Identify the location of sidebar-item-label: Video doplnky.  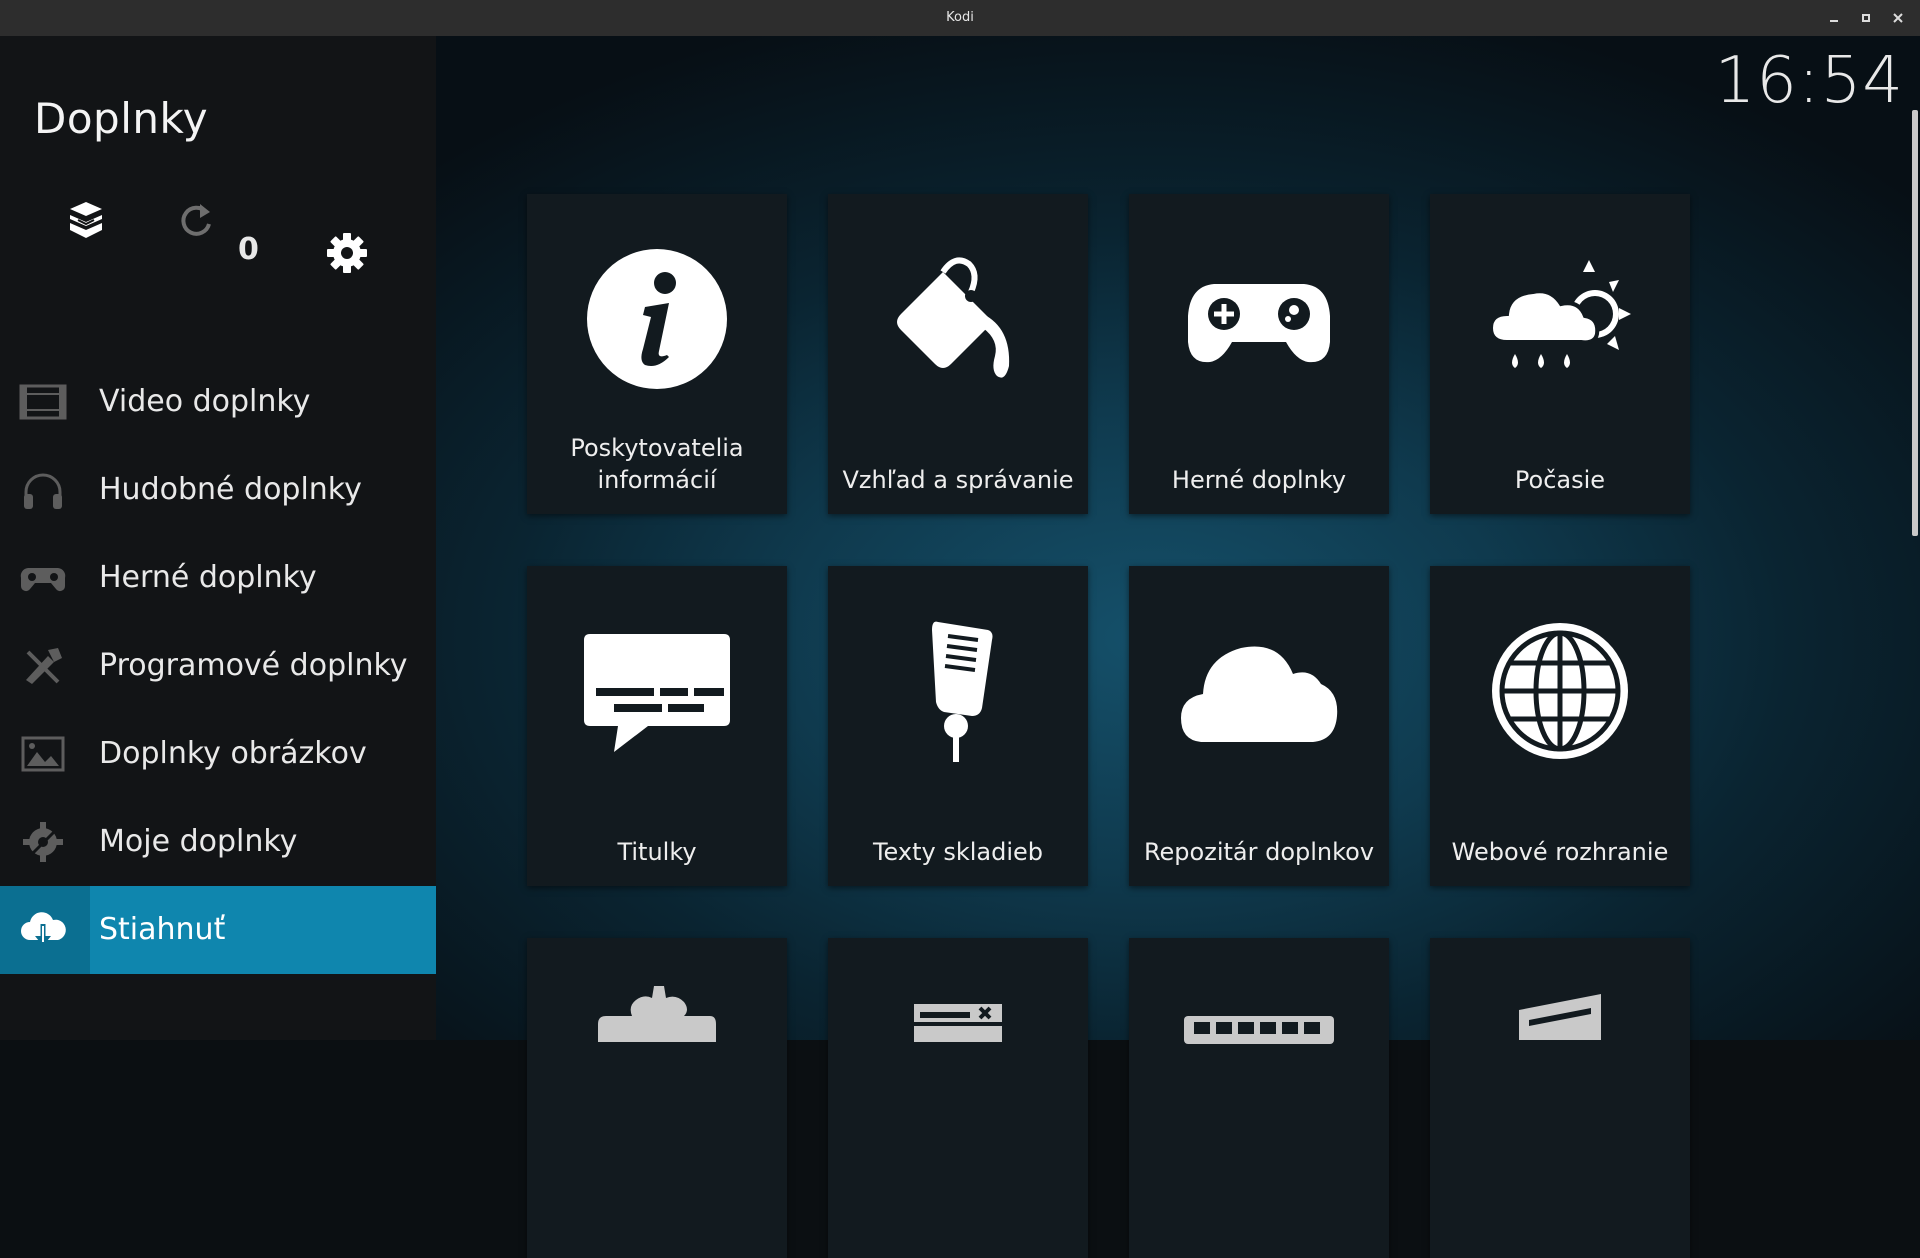
(205, 401).